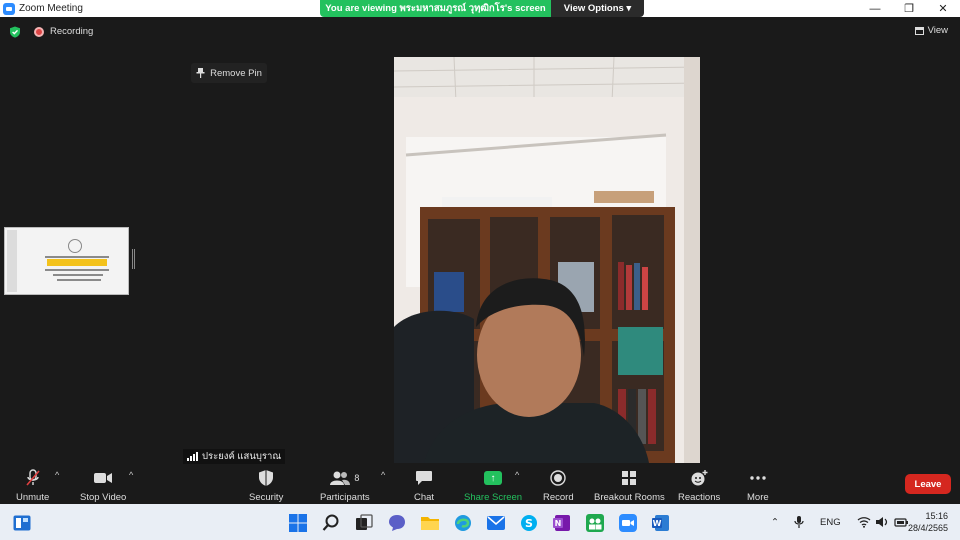 The image size is (960, 540). I want to click on chat-bubble-icon, so click(424, 478).